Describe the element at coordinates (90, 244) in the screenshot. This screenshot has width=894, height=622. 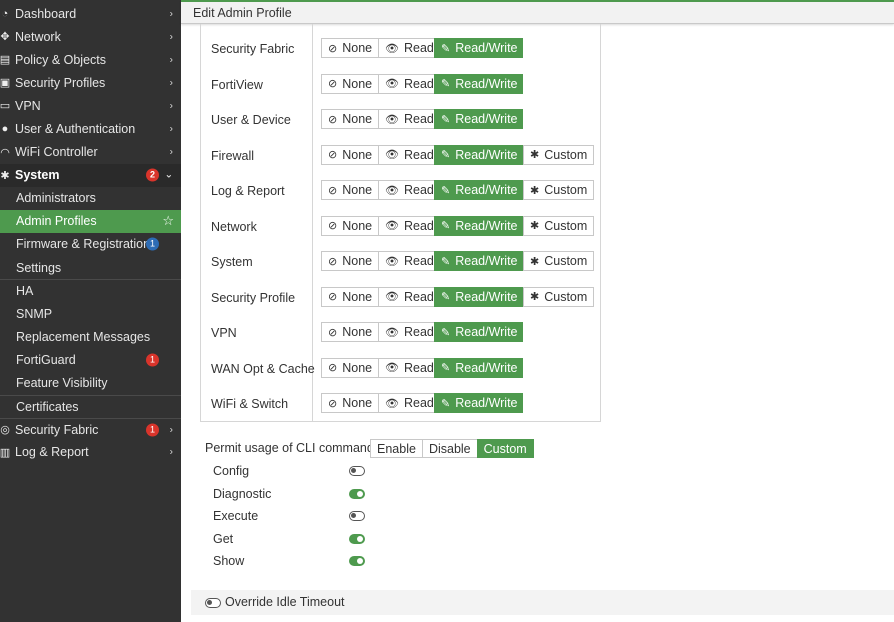
I see `sidebar-item-firmware-registration: Firmware & Registration 1` at that location.